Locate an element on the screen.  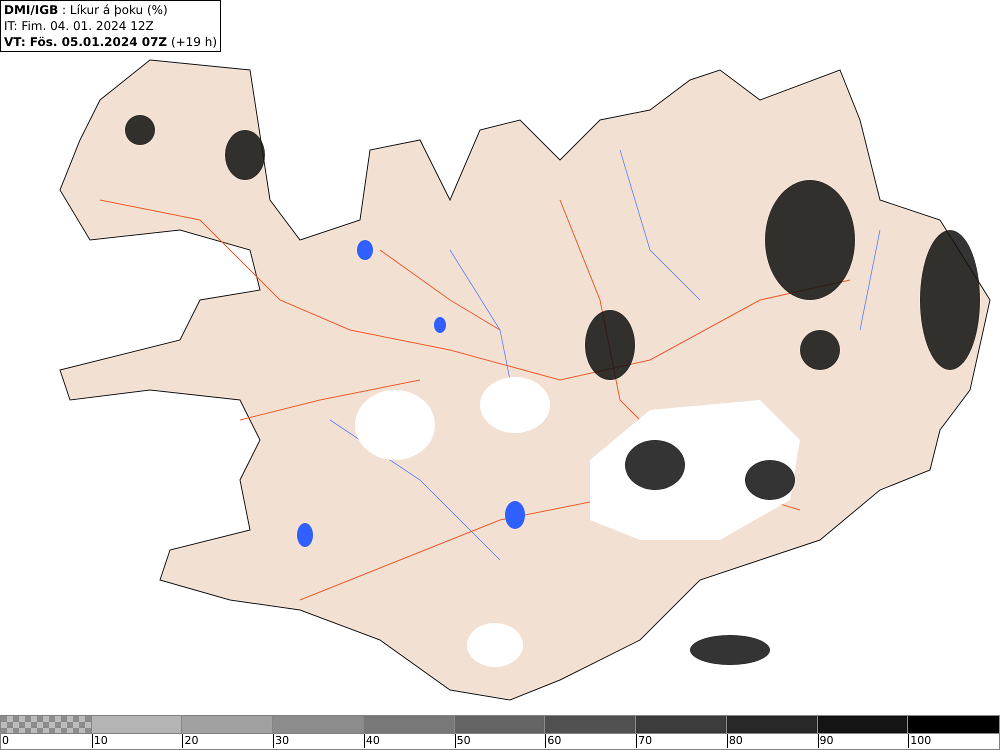
colorbar-label: 20 is located at coordinates (191, 740).